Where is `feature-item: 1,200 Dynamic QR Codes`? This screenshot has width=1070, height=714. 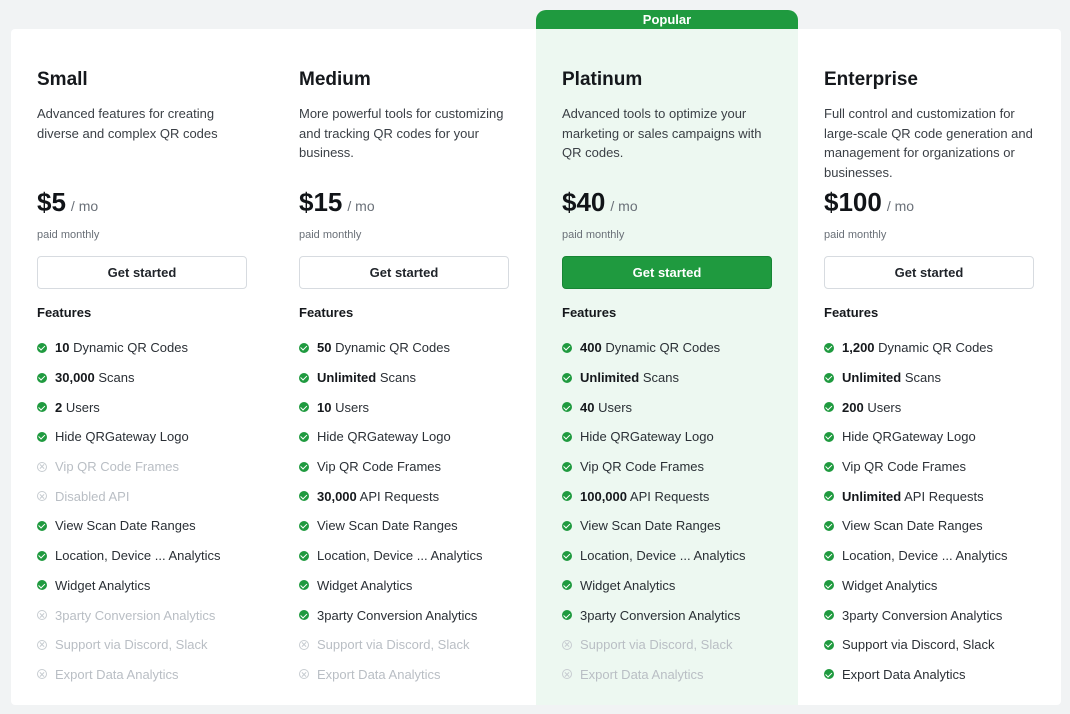 feature-item: 1,200 Dynamic QR Codes is located at coordinates (939, 348).